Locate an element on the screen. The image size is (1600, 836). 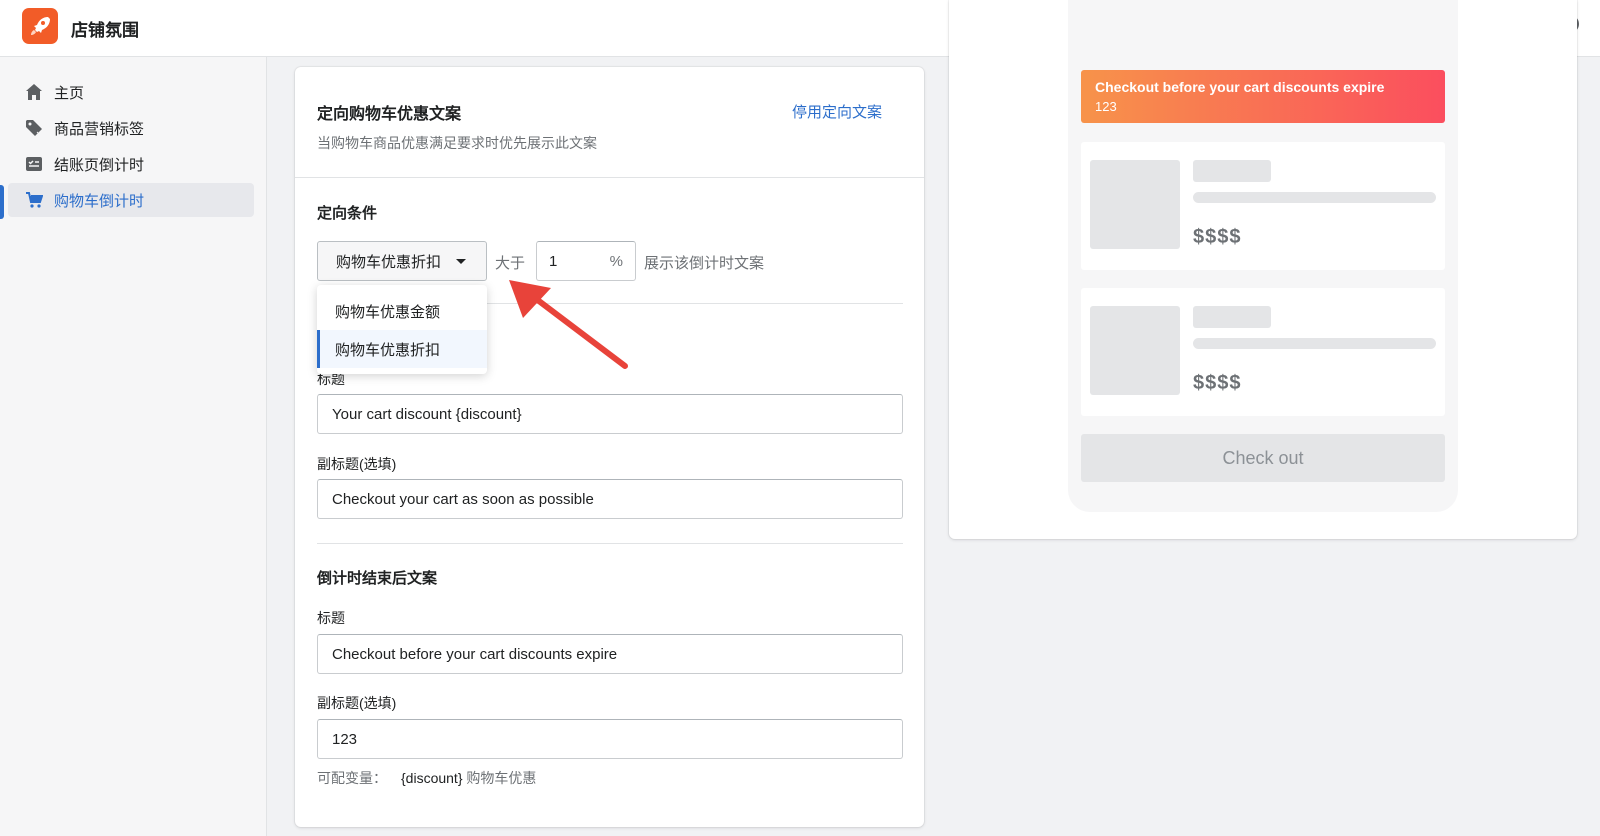
condition-section-title: 定向条件 is located at coordinates (347, 213).